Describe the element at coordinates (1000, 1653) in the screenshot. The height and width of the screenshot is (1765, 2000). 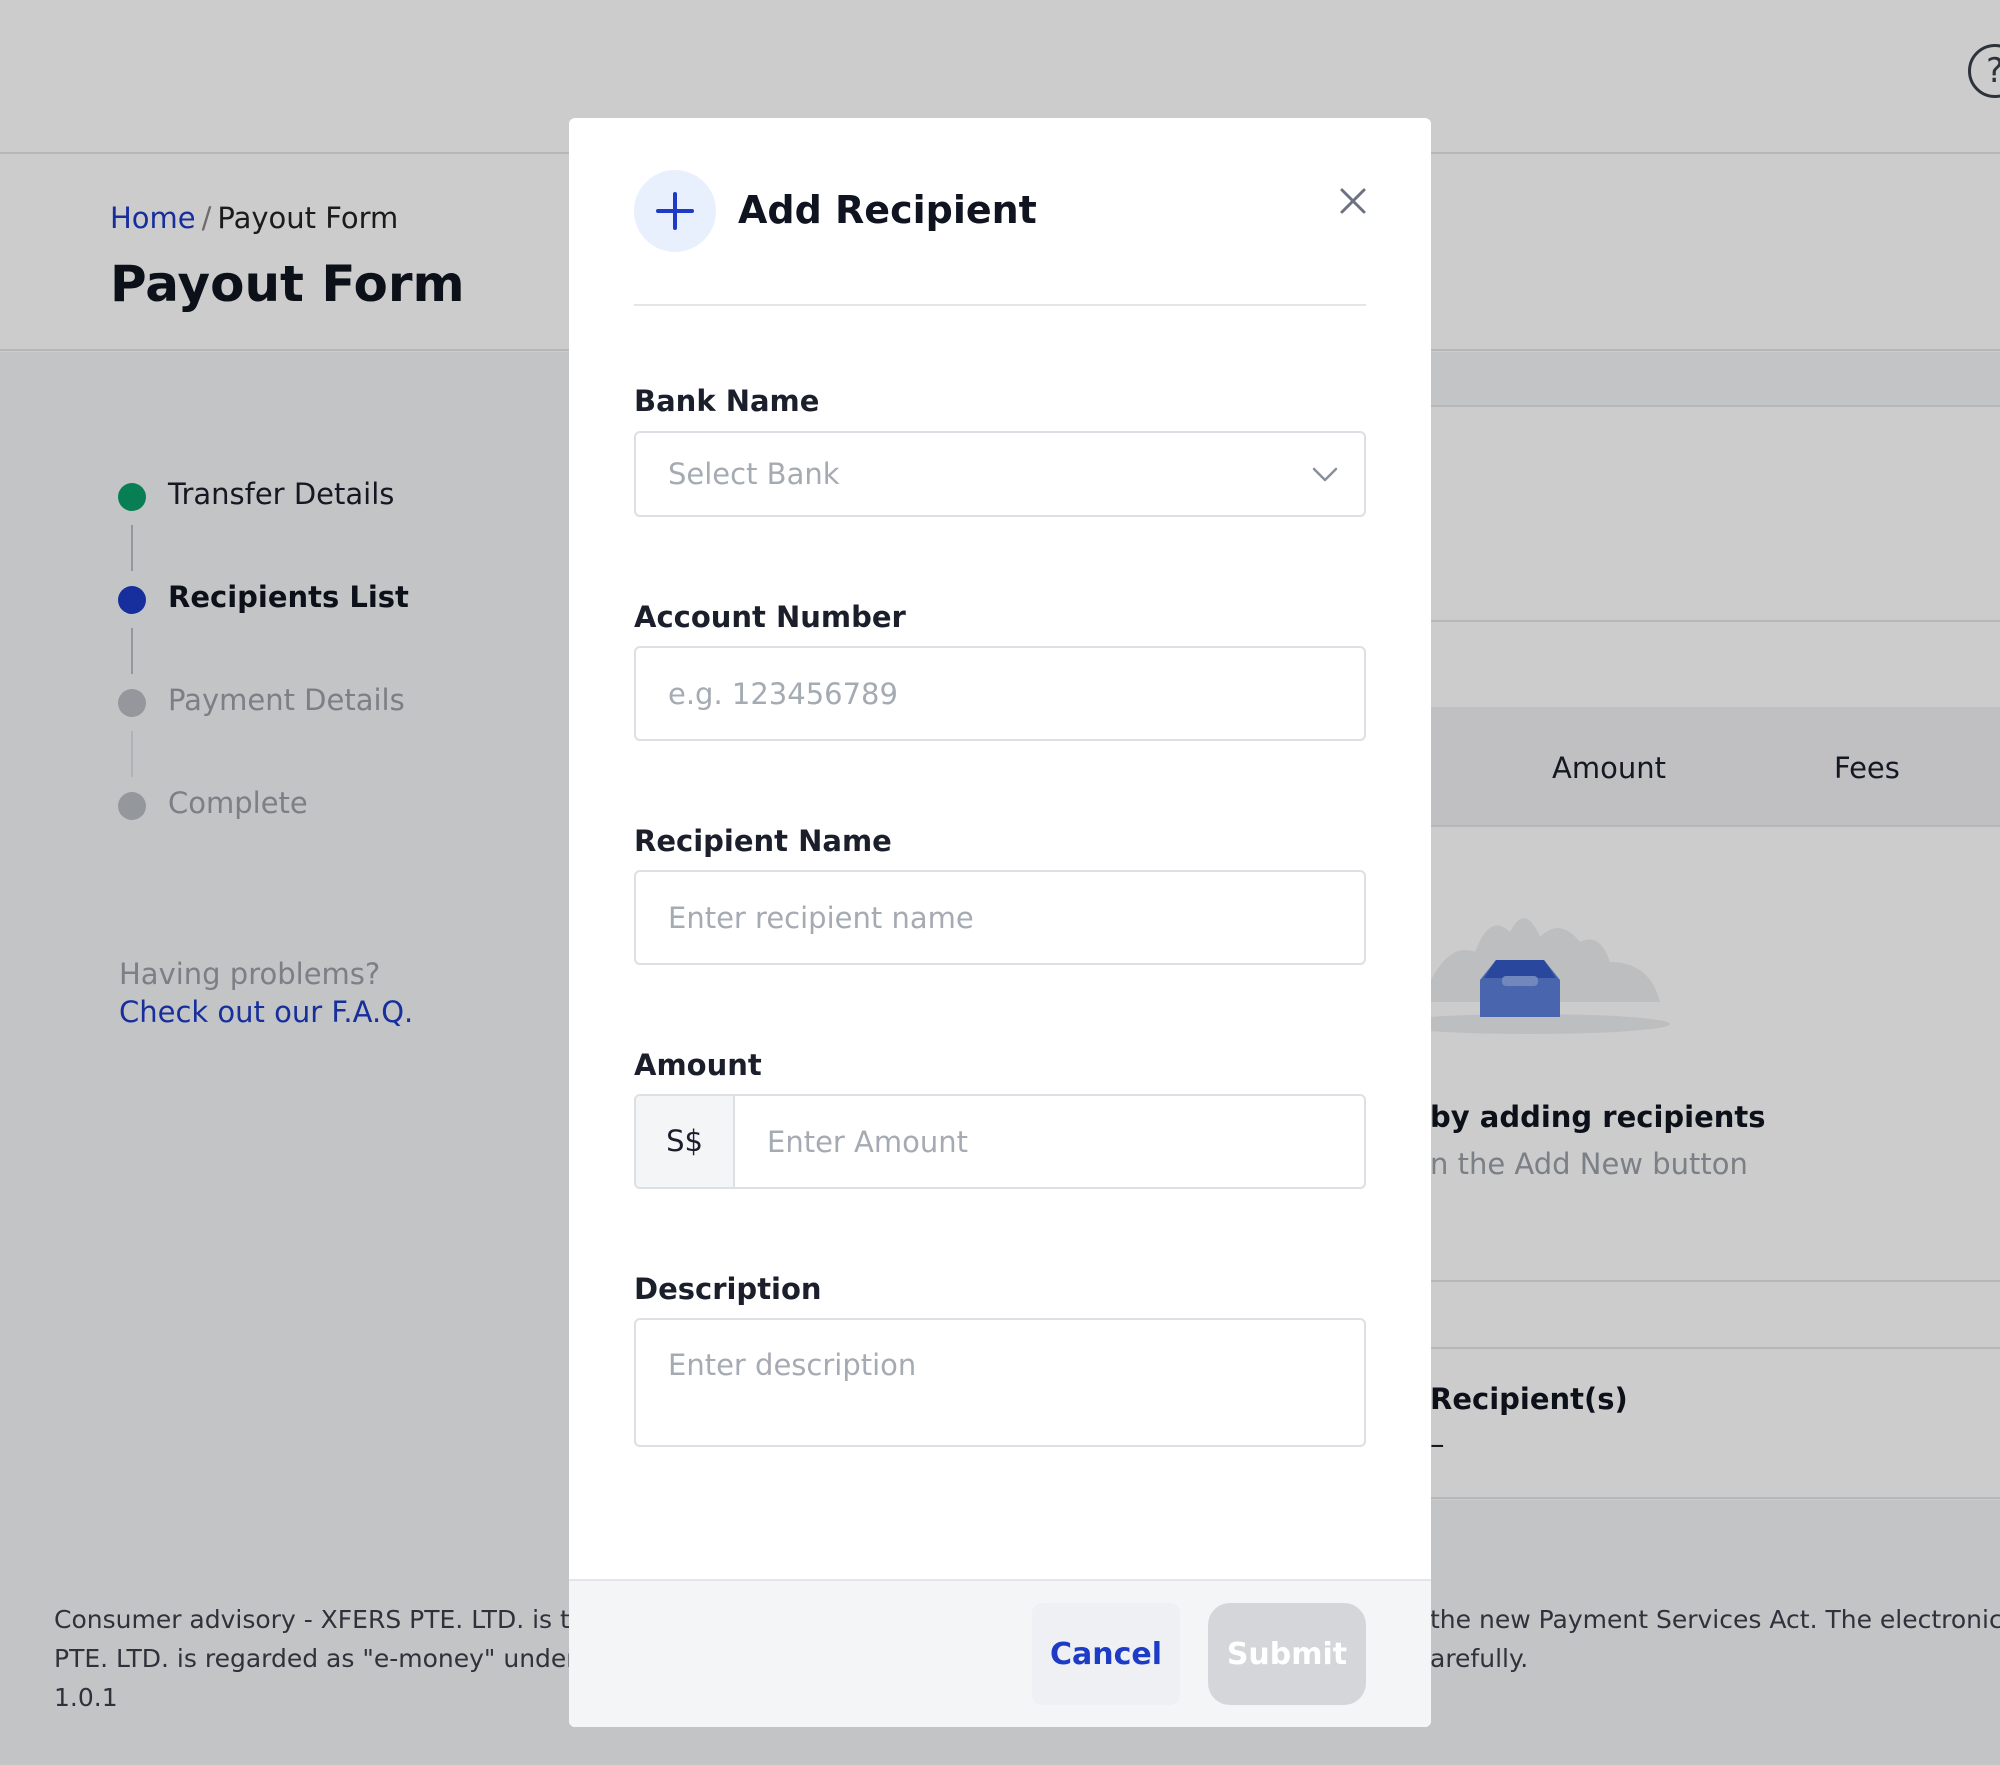
I see `modal-footer: Cancel Submit` at that location.